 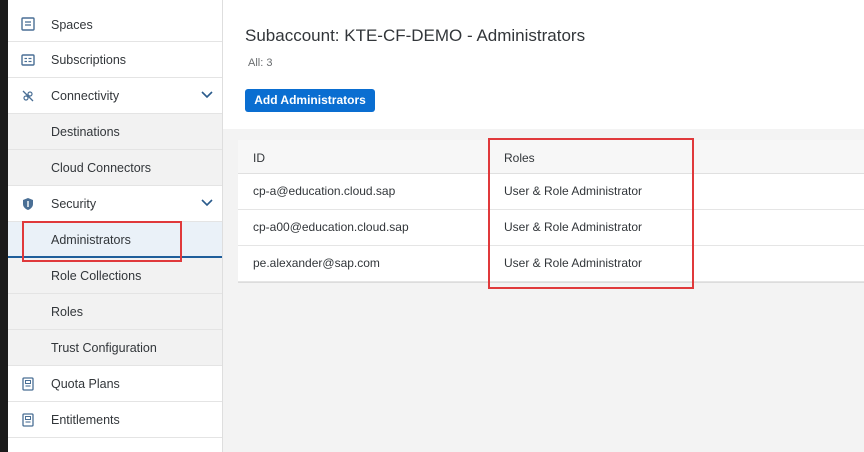 What do you see at coordinates (4, 226) in the screenshot?
I see `left-edge-bar` at bounding box center [4, 226].